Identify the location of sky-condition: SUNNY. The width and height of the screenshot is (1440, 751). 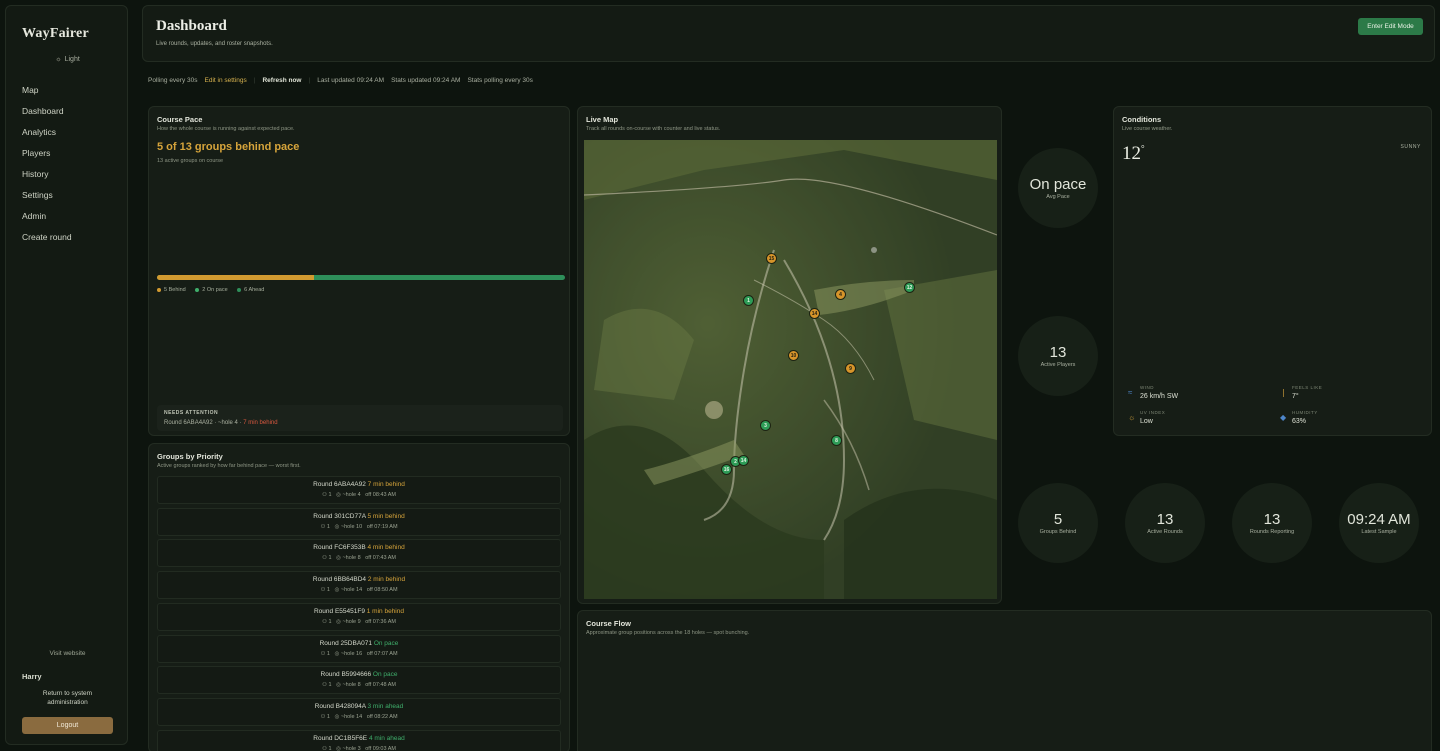
(1410, 147).